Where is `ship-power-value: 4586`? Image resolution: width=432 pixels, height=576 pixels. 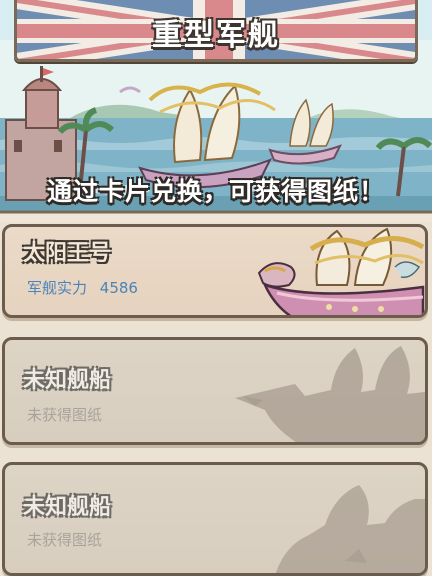 ship-power-value: 4586 is located at coordinates (118, 288).